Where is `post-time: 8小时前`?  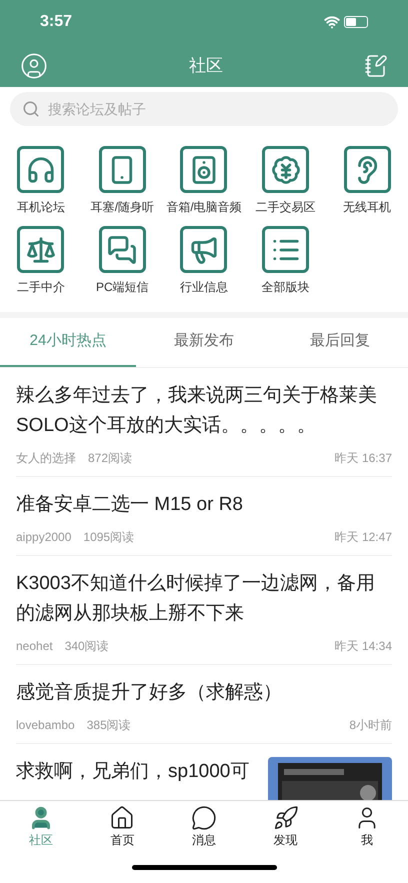
post-time: 8小时前 is located at coordinates (370, 725).